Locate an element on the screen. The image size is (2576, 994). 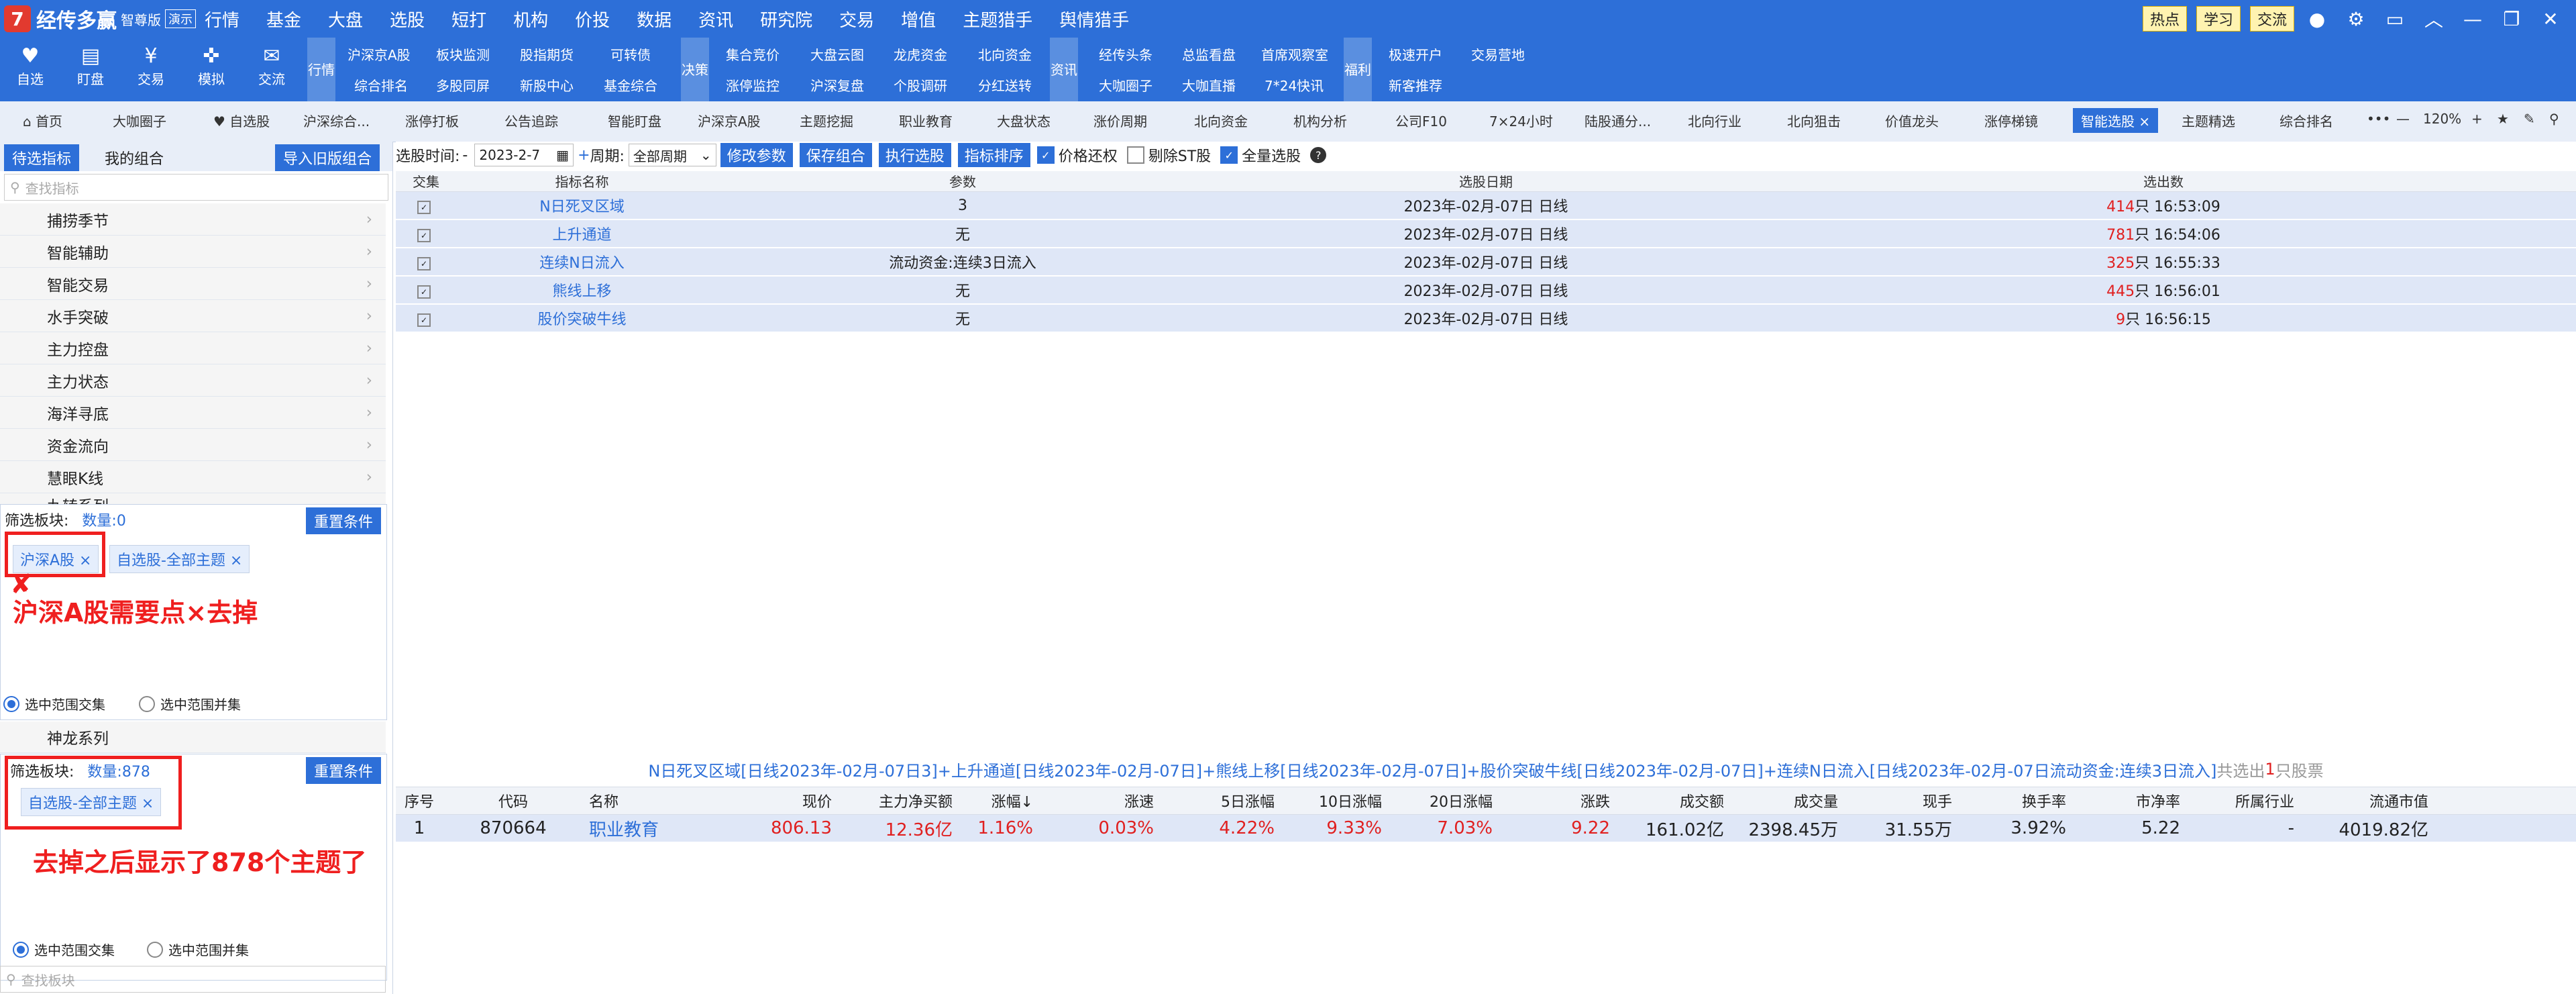
tab: 智能盯盘 is located at coordinates (634, 120).